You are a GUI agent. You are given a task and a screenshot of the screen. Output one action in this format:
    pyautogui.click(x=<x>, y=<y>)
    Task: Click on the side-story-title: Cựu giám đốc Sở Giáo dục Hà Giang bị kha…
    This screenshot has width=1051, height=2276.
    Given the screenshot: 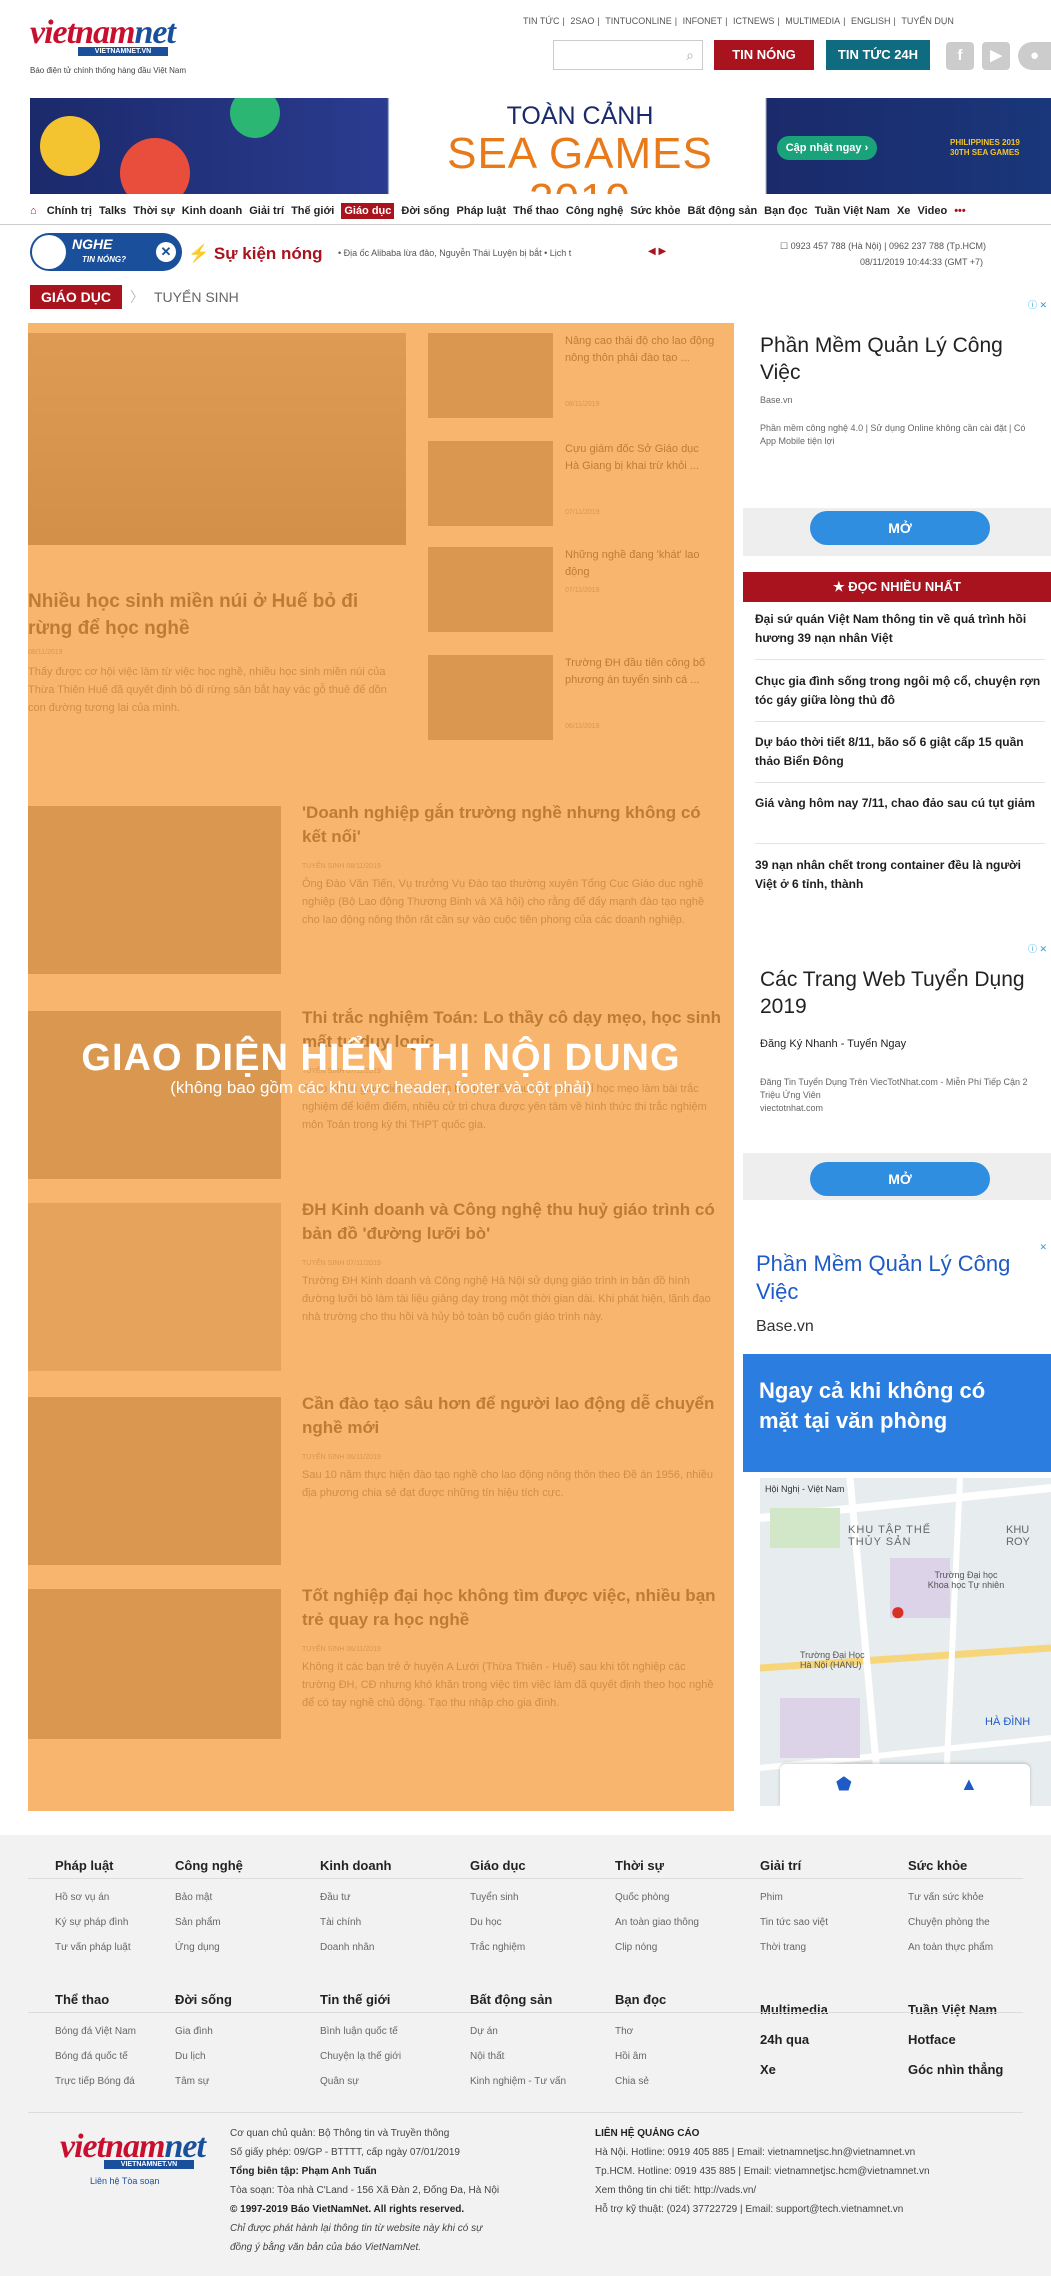 What is the action you would take?
    pyautogui.click(x=640, y=458)
    